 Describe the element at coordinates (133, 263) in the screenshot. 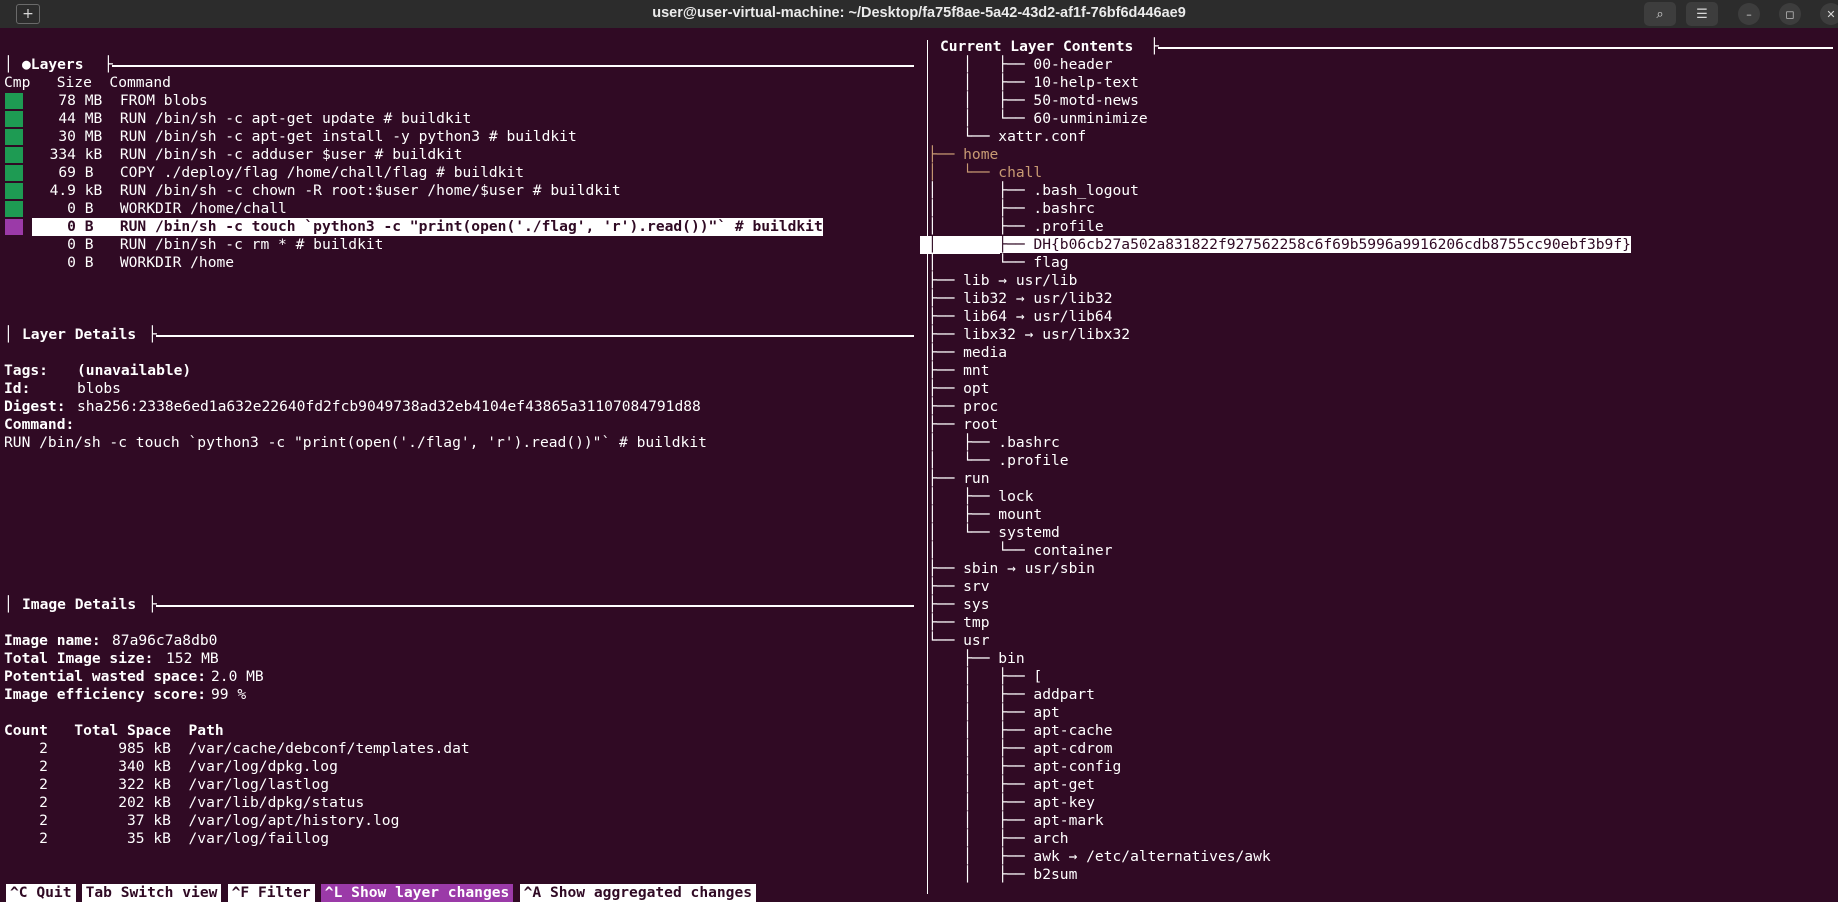

I see `layer-row: 0 B WORKDIR /home` at that location.